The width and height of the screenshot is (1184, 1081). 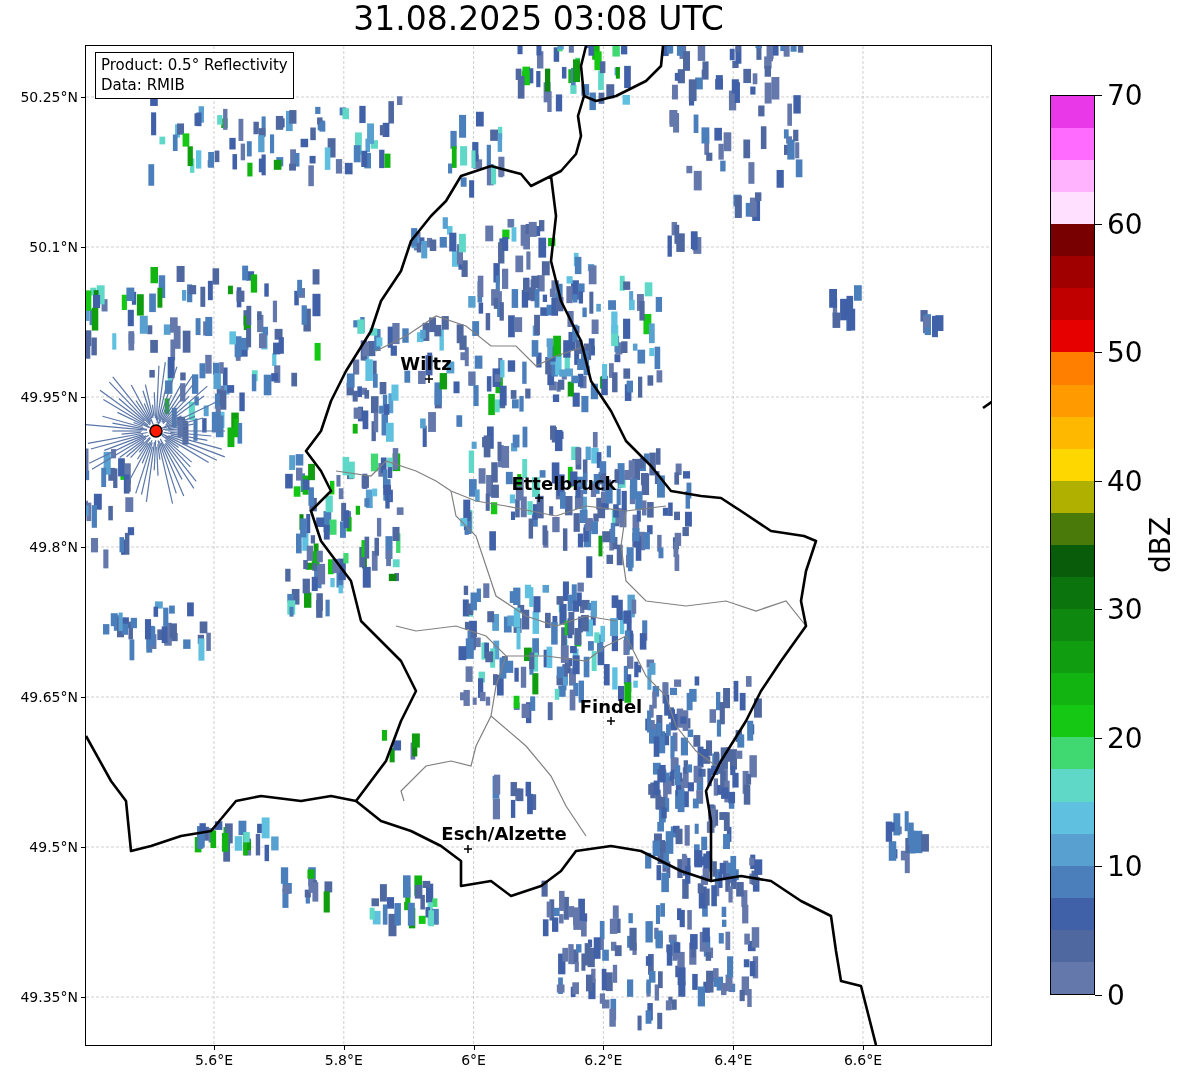 I want to click on colorbar-tick-label: 40, so click(x=1125, y=481).